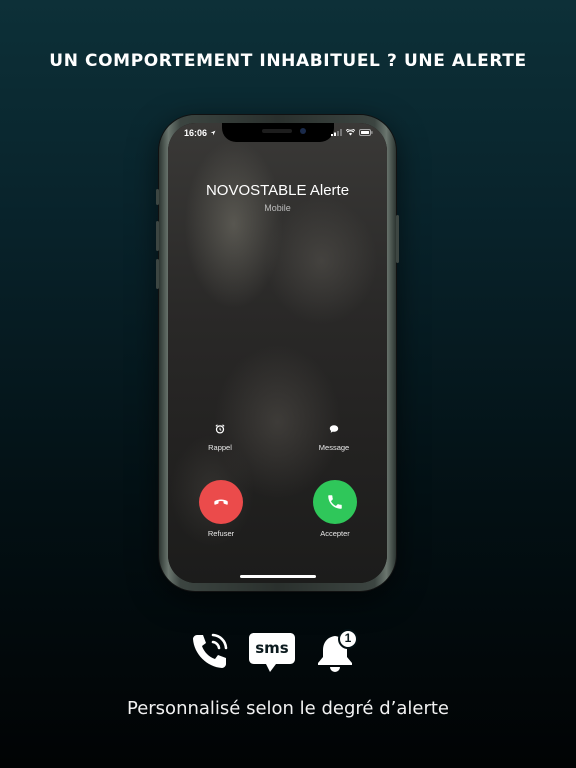  What do you see at coordinates (272, 648) in the screenshot?
I see `sms-label: sms` at bounding box center [272, 648].